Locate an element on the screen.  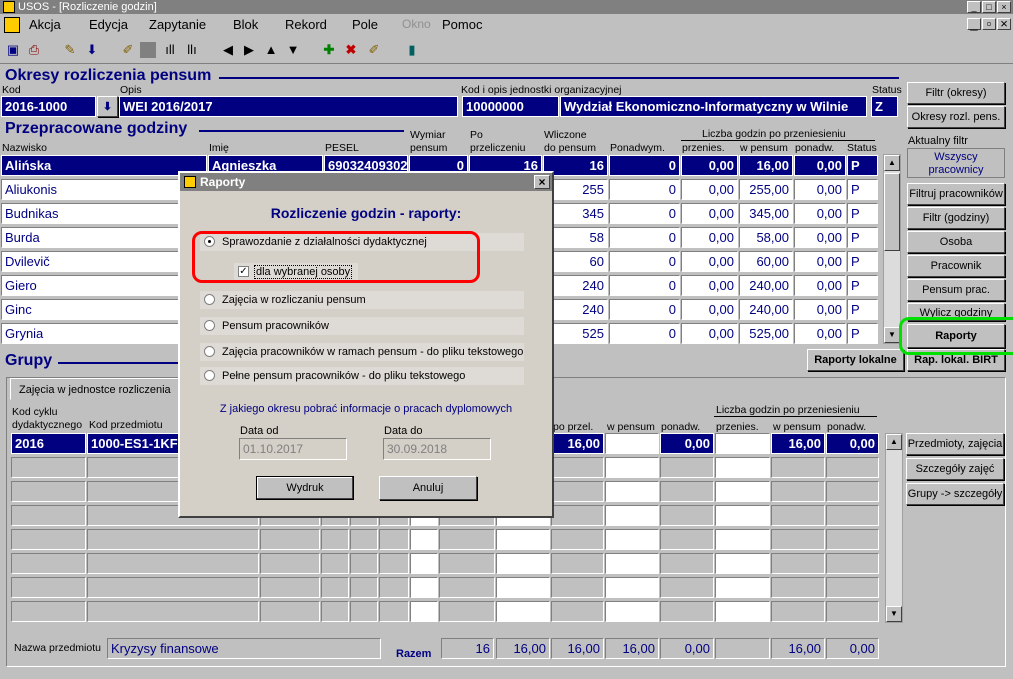
osoba-button: Osoba is located at coordinates (956, 242).